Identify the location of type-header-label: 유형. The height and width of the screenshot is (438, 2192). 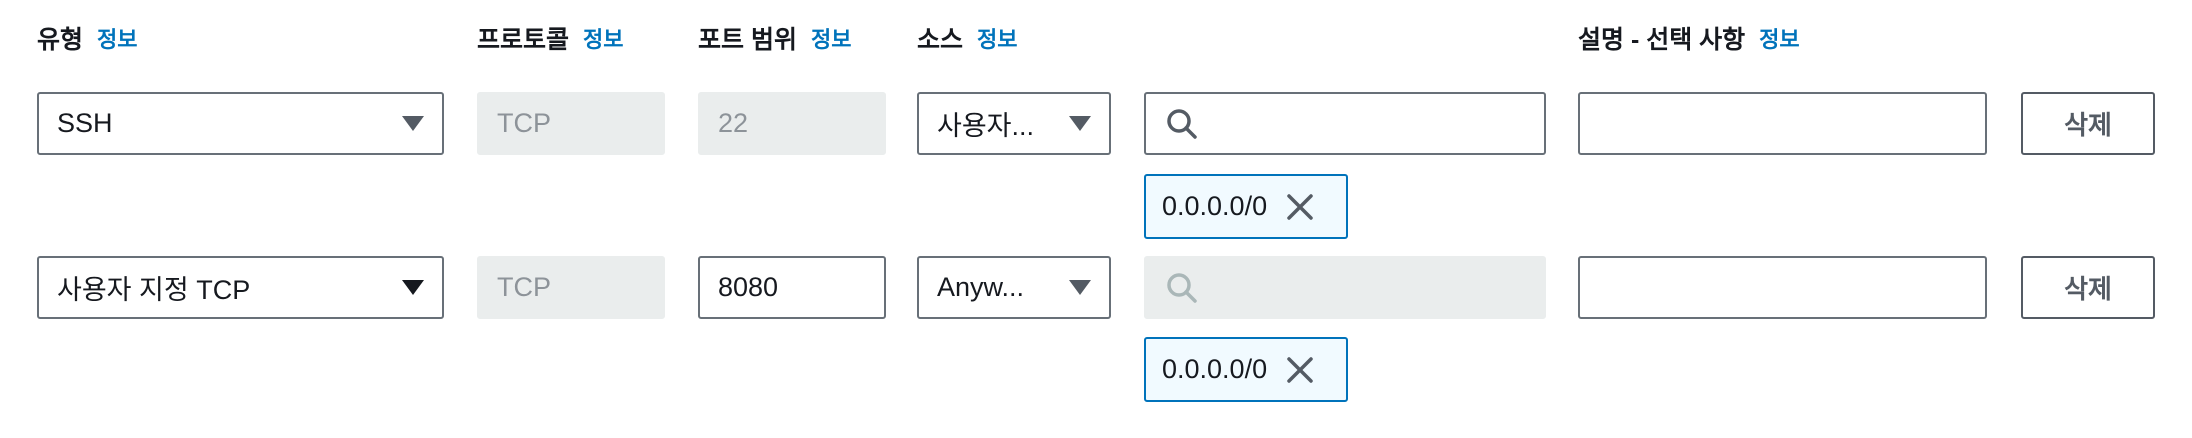
(60, 40).